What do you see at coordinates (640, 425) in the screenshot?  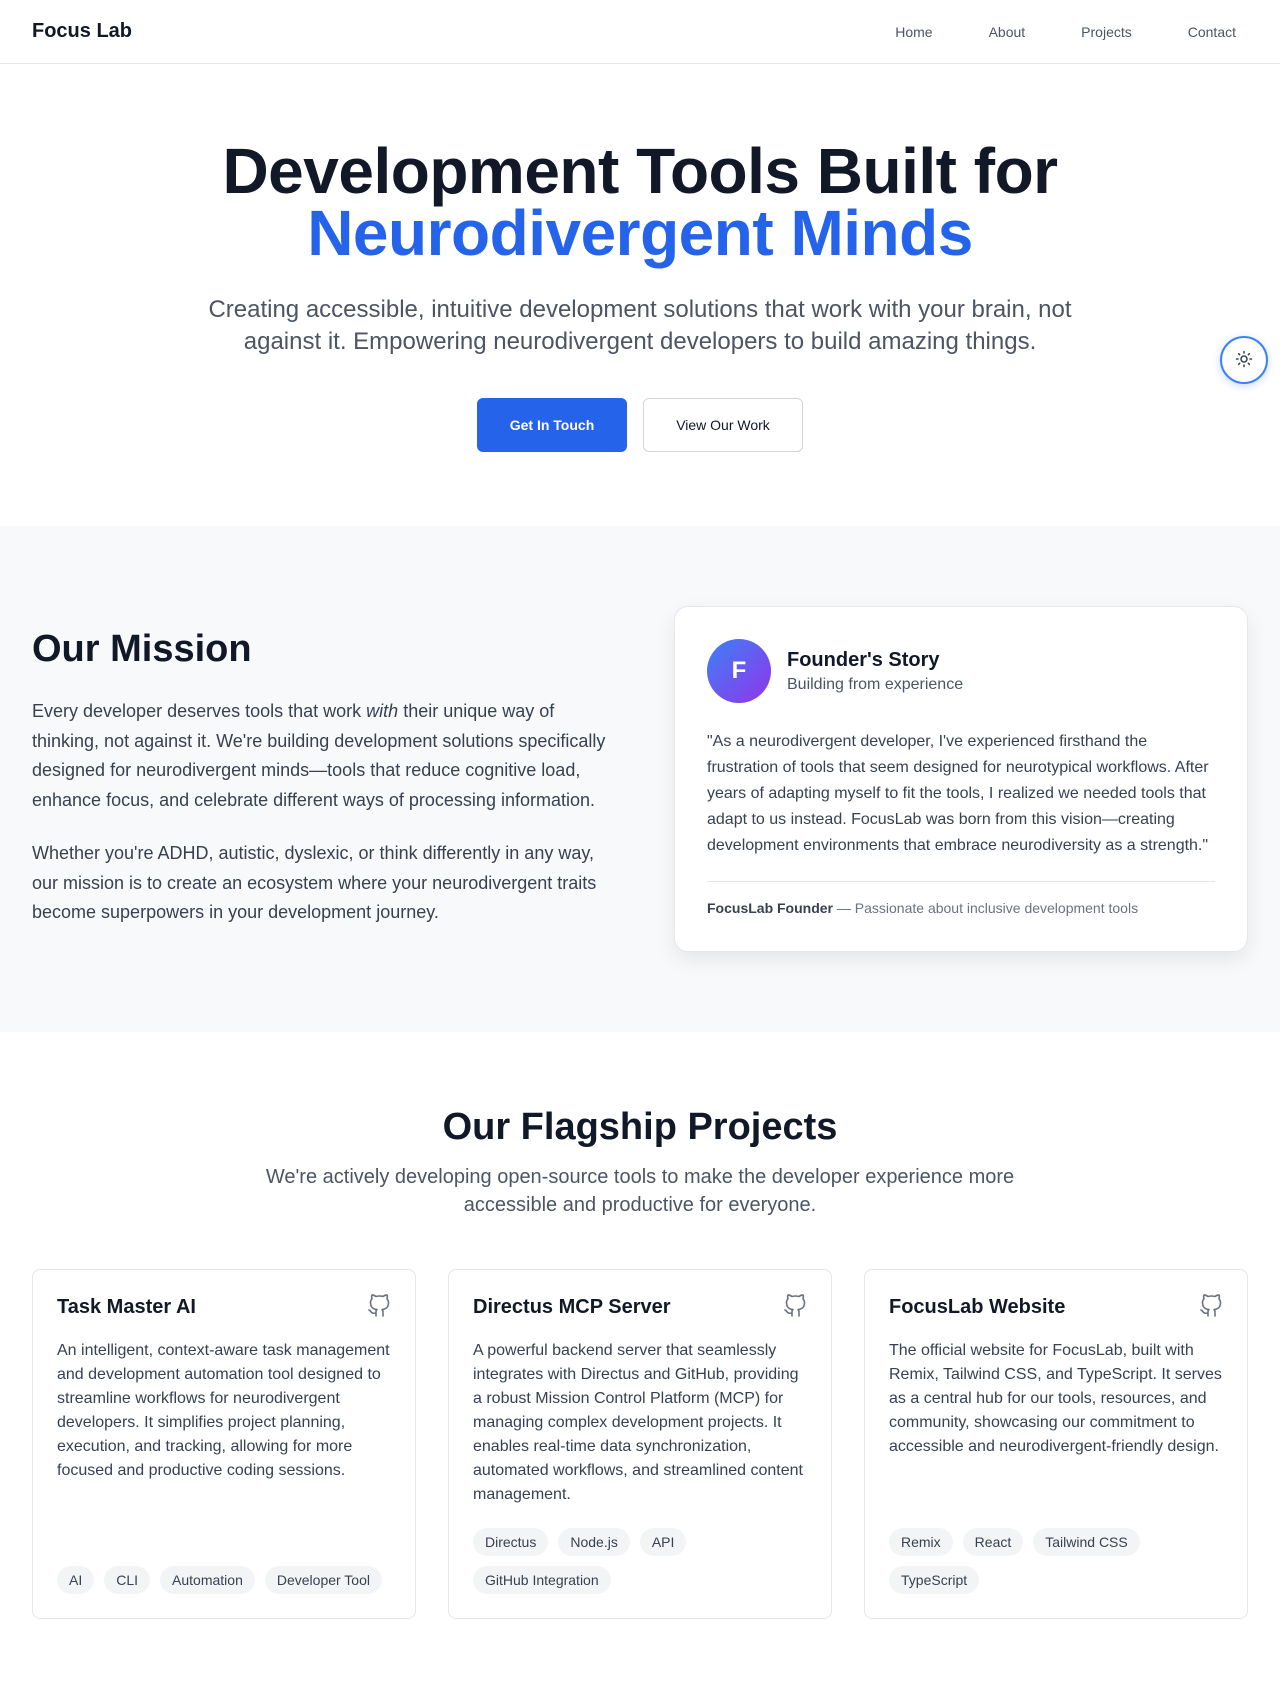 I see `hero-actions: Get In Touch View Our Work` at bounding box center [640, 425].